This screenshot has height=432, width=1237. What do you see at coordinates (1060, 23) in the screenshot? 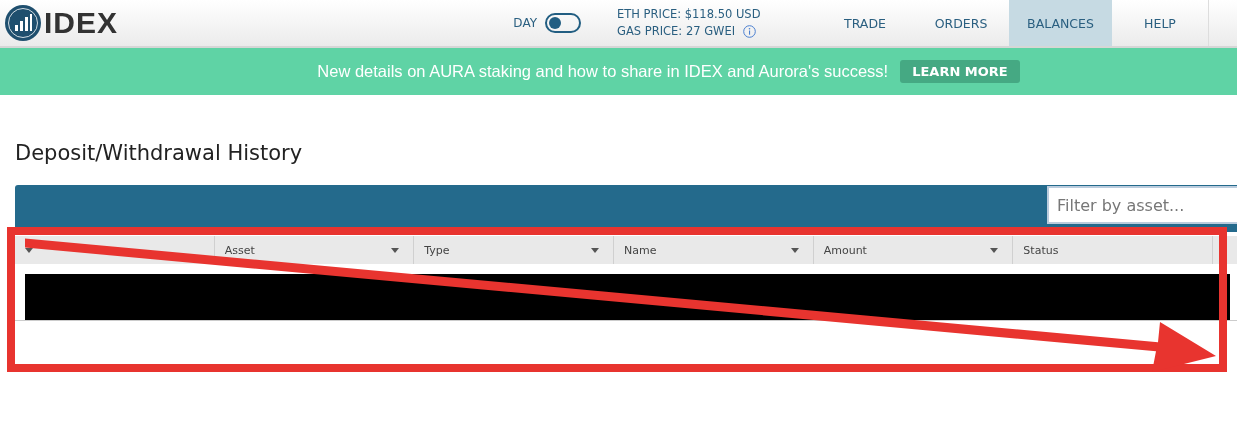
I see `nav-tab: BALANCES` at bounding box center [1060, 23].